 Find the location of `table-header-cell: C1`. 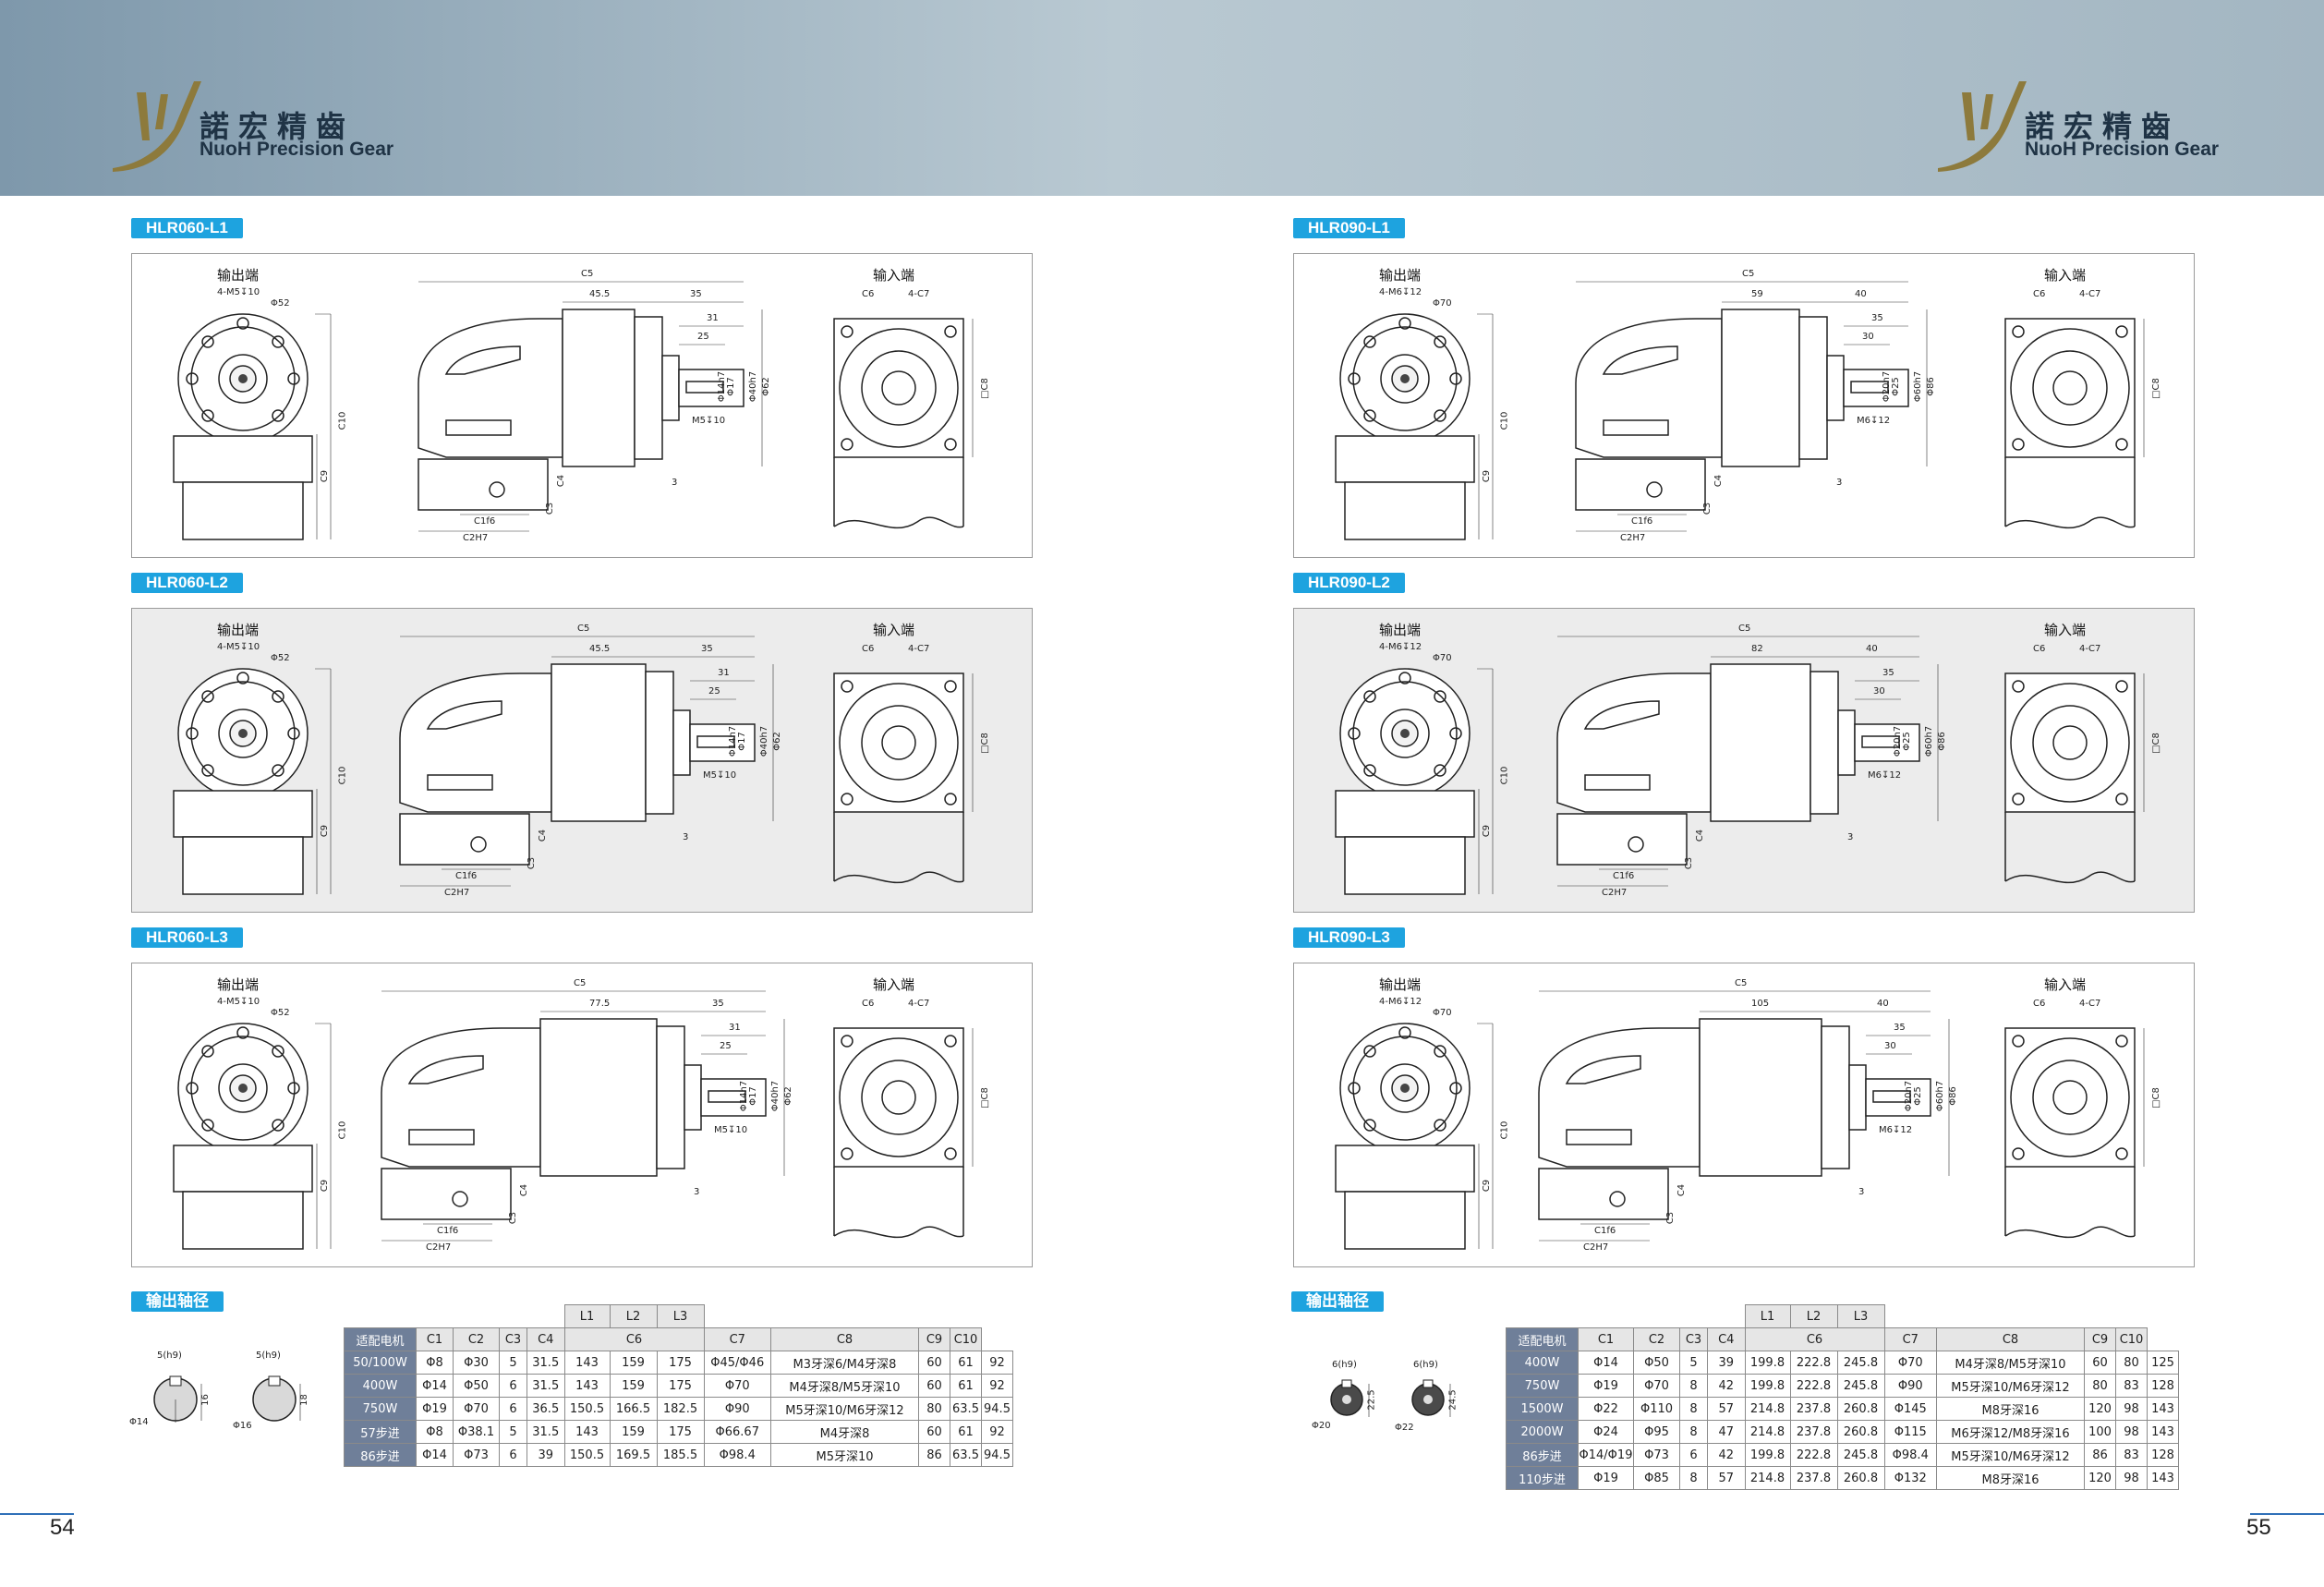

table-header-cell: C1 is located at coordinates (1606, 1339).